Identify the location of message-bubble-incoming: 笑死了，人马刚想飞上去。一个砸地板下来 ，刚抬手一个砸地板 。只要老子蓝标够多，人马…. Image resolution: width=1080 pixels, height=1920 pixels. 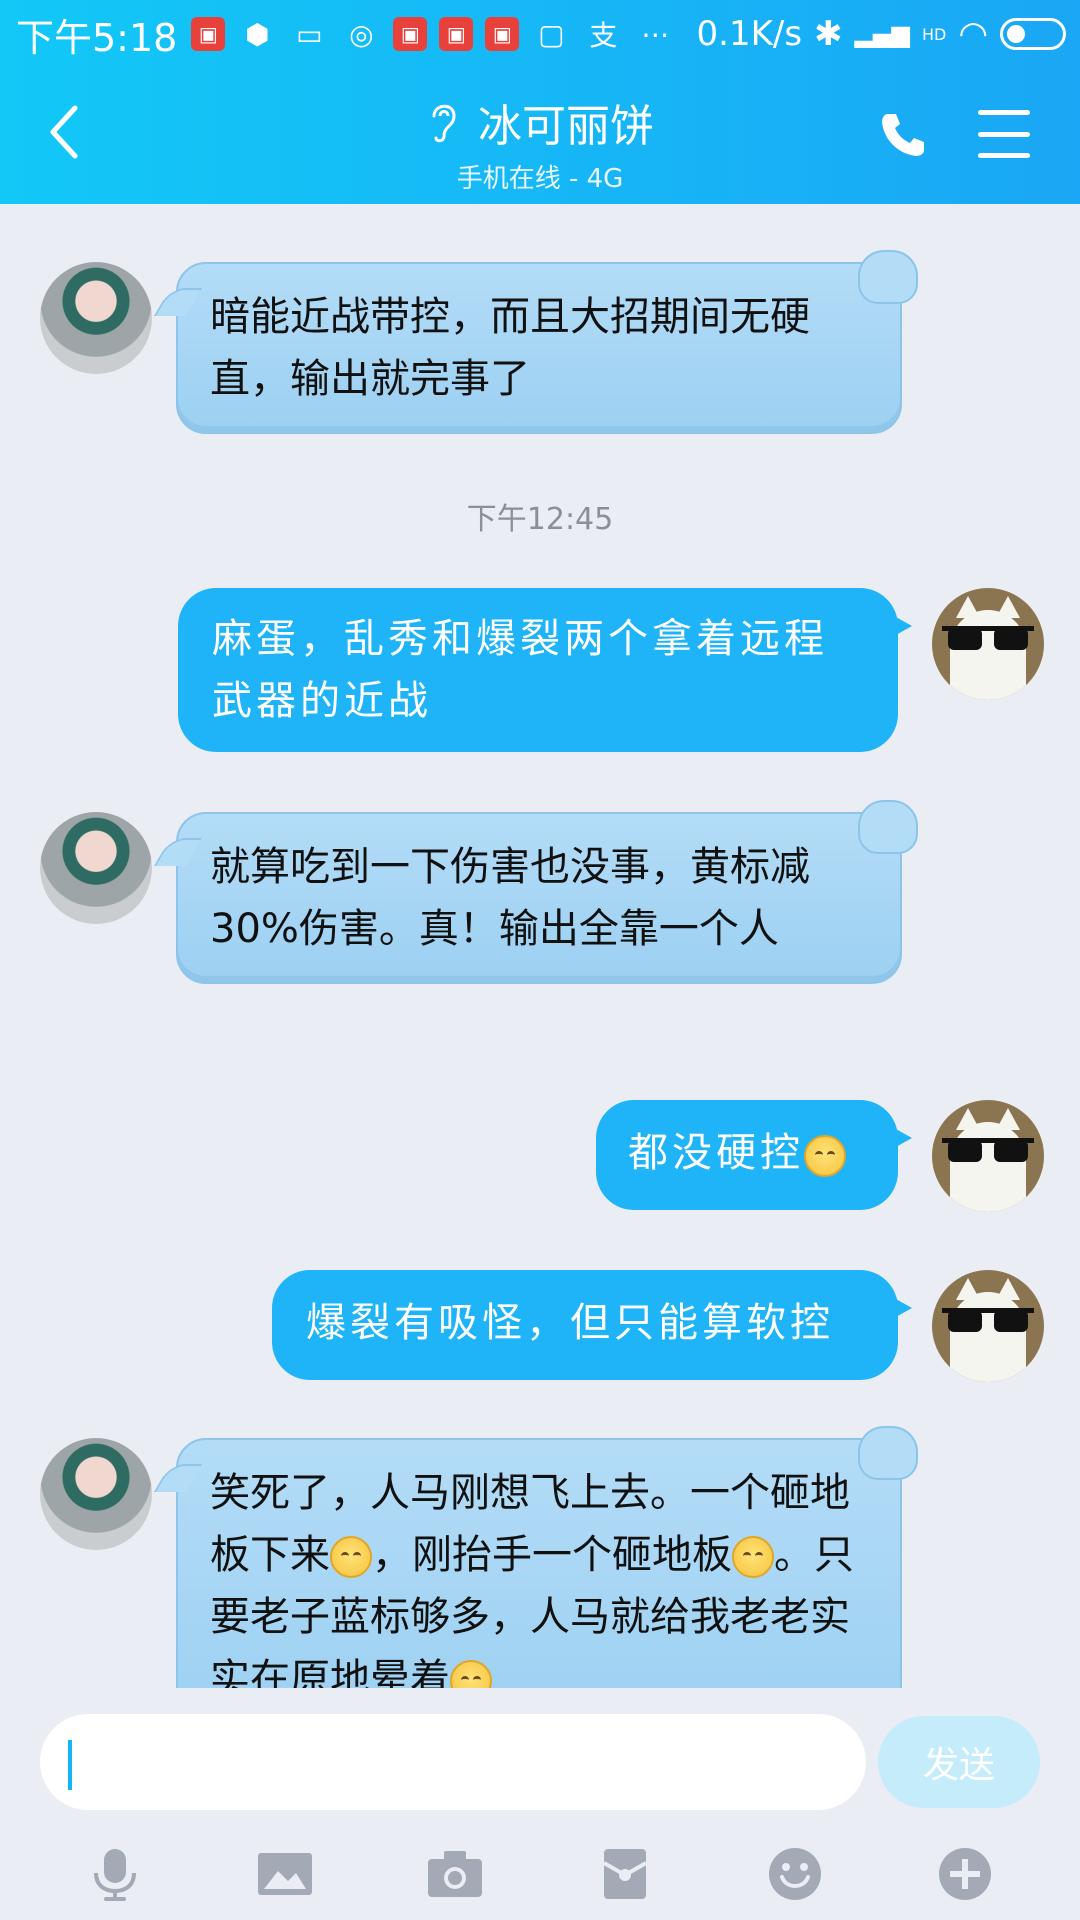
(547, 1557).